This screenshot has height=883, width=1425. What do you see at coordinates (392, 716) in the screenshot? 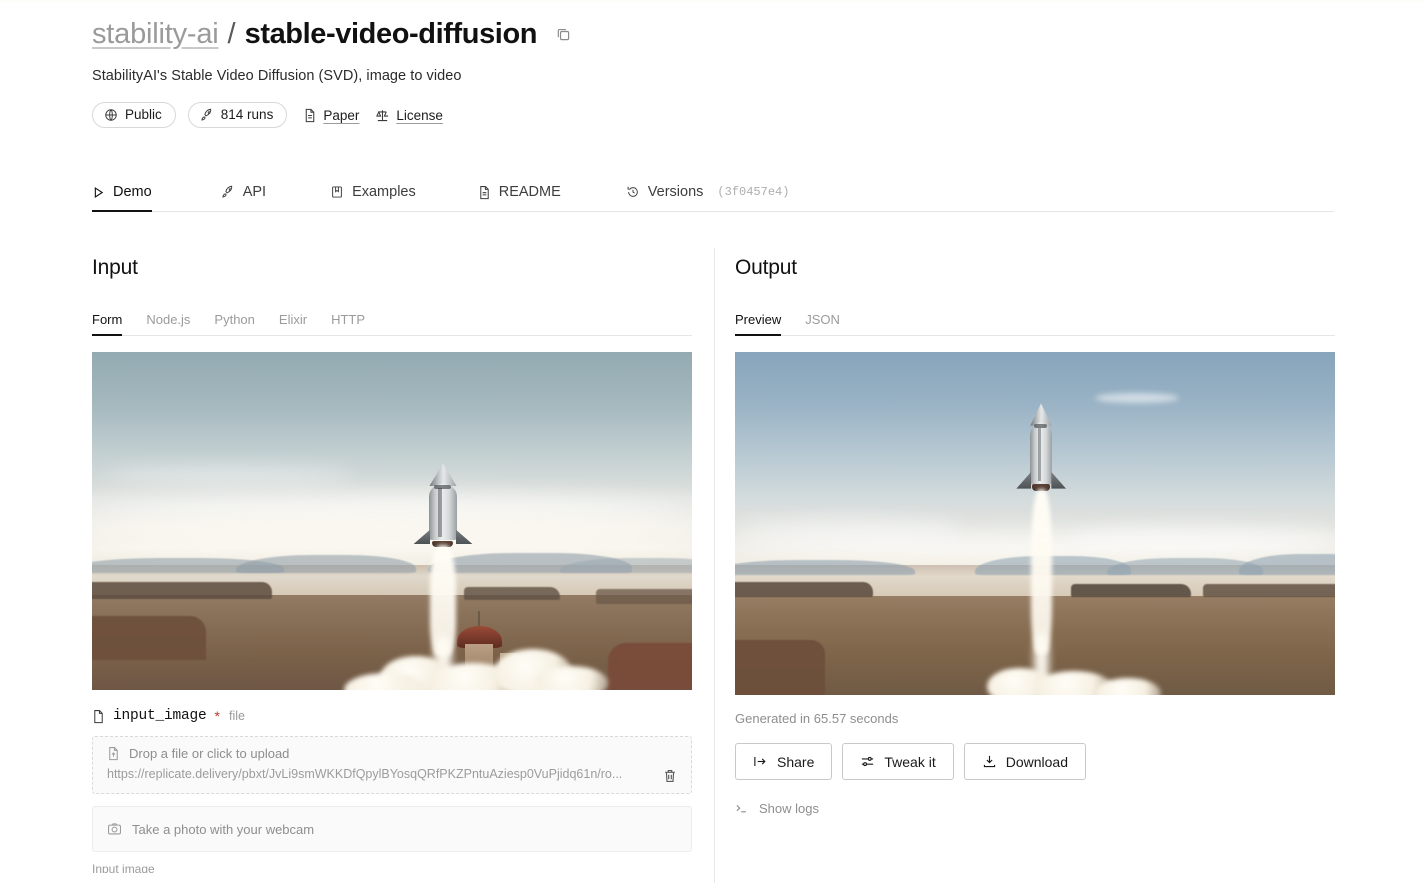
I see `input-image-field-label: input_image * file` at bounding box center [392, 716].